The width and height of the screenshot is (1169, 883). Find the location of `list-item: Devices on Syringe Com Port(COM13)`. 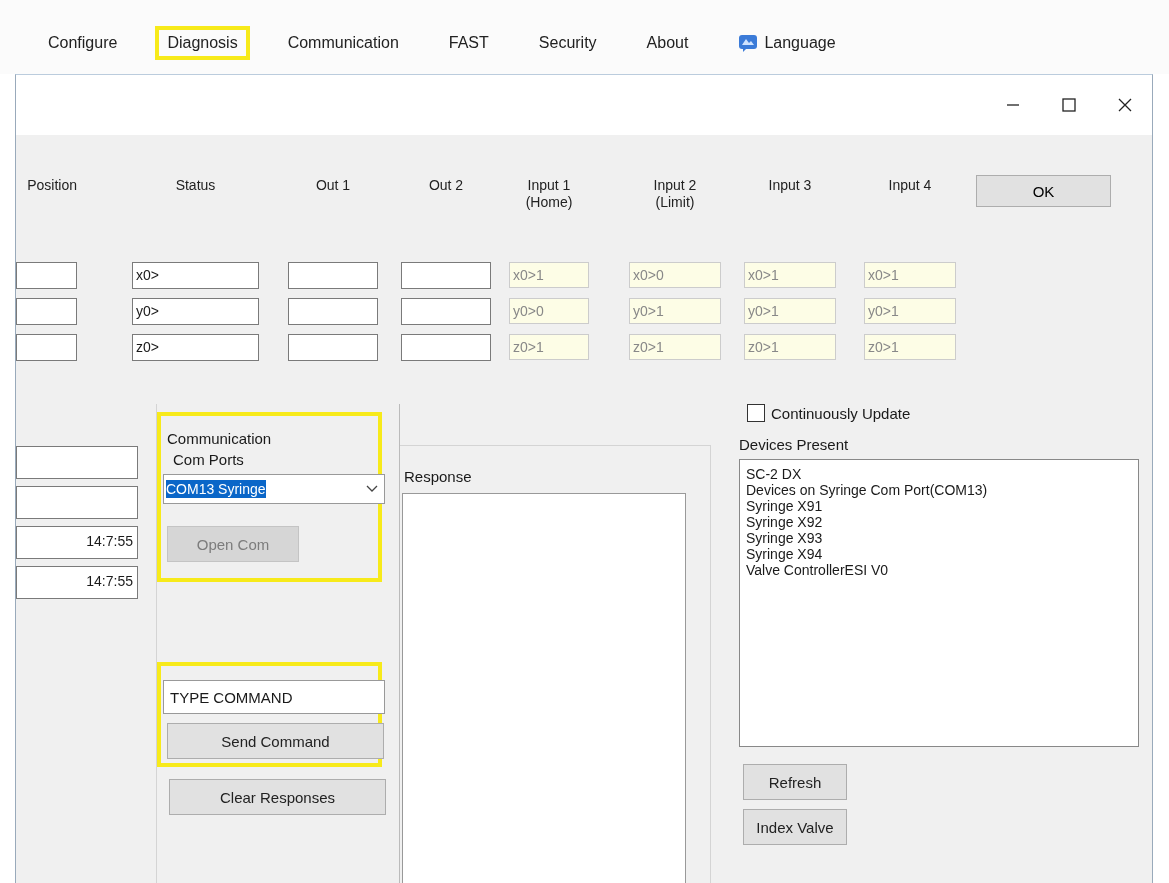

list-item: Devices on Syringe Com Port(COM13) is located at coordinates (939, 490).